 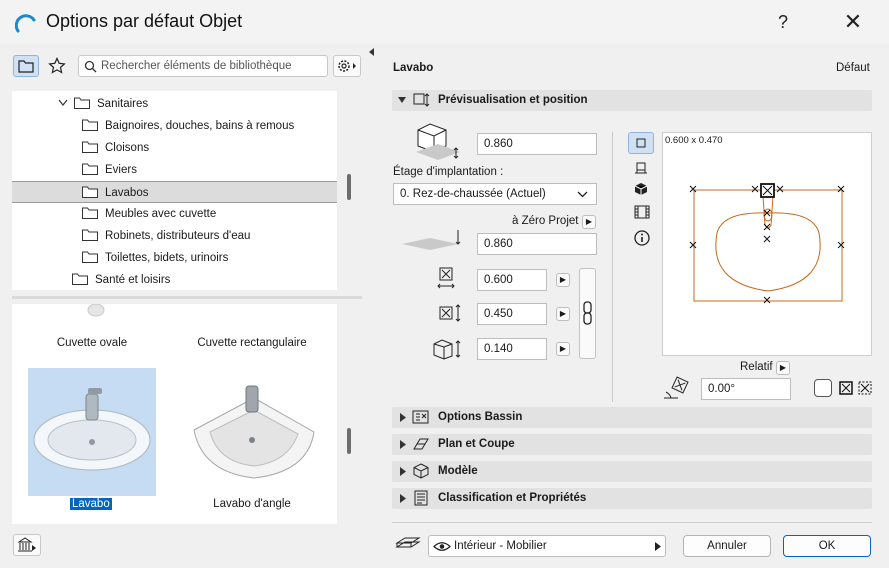 I want to click on library-search-input: Rechercher éléments de bibliothèque, so click(x=203, y=66).